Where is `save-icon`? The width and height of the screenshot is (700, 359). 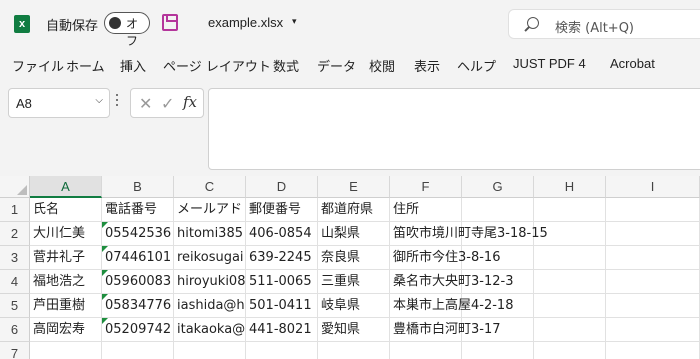 save-icon is located at coordinates (170, 22).